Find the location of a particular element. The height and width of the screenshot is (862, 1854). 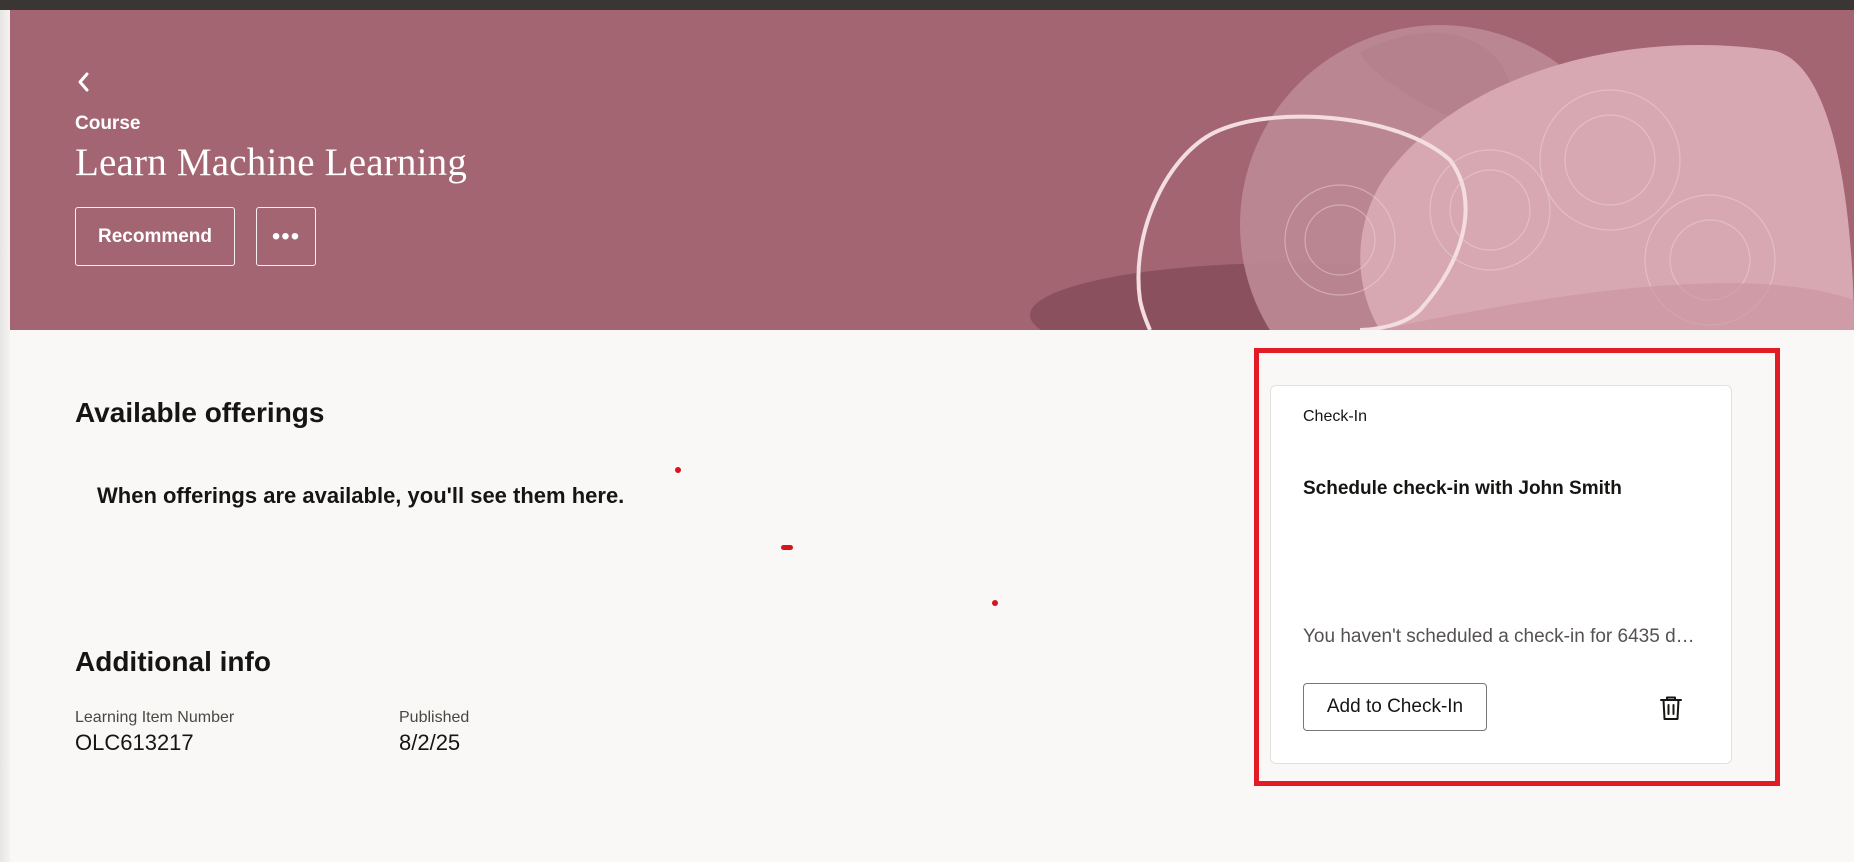

back-button is located at coordinates (88, 82).